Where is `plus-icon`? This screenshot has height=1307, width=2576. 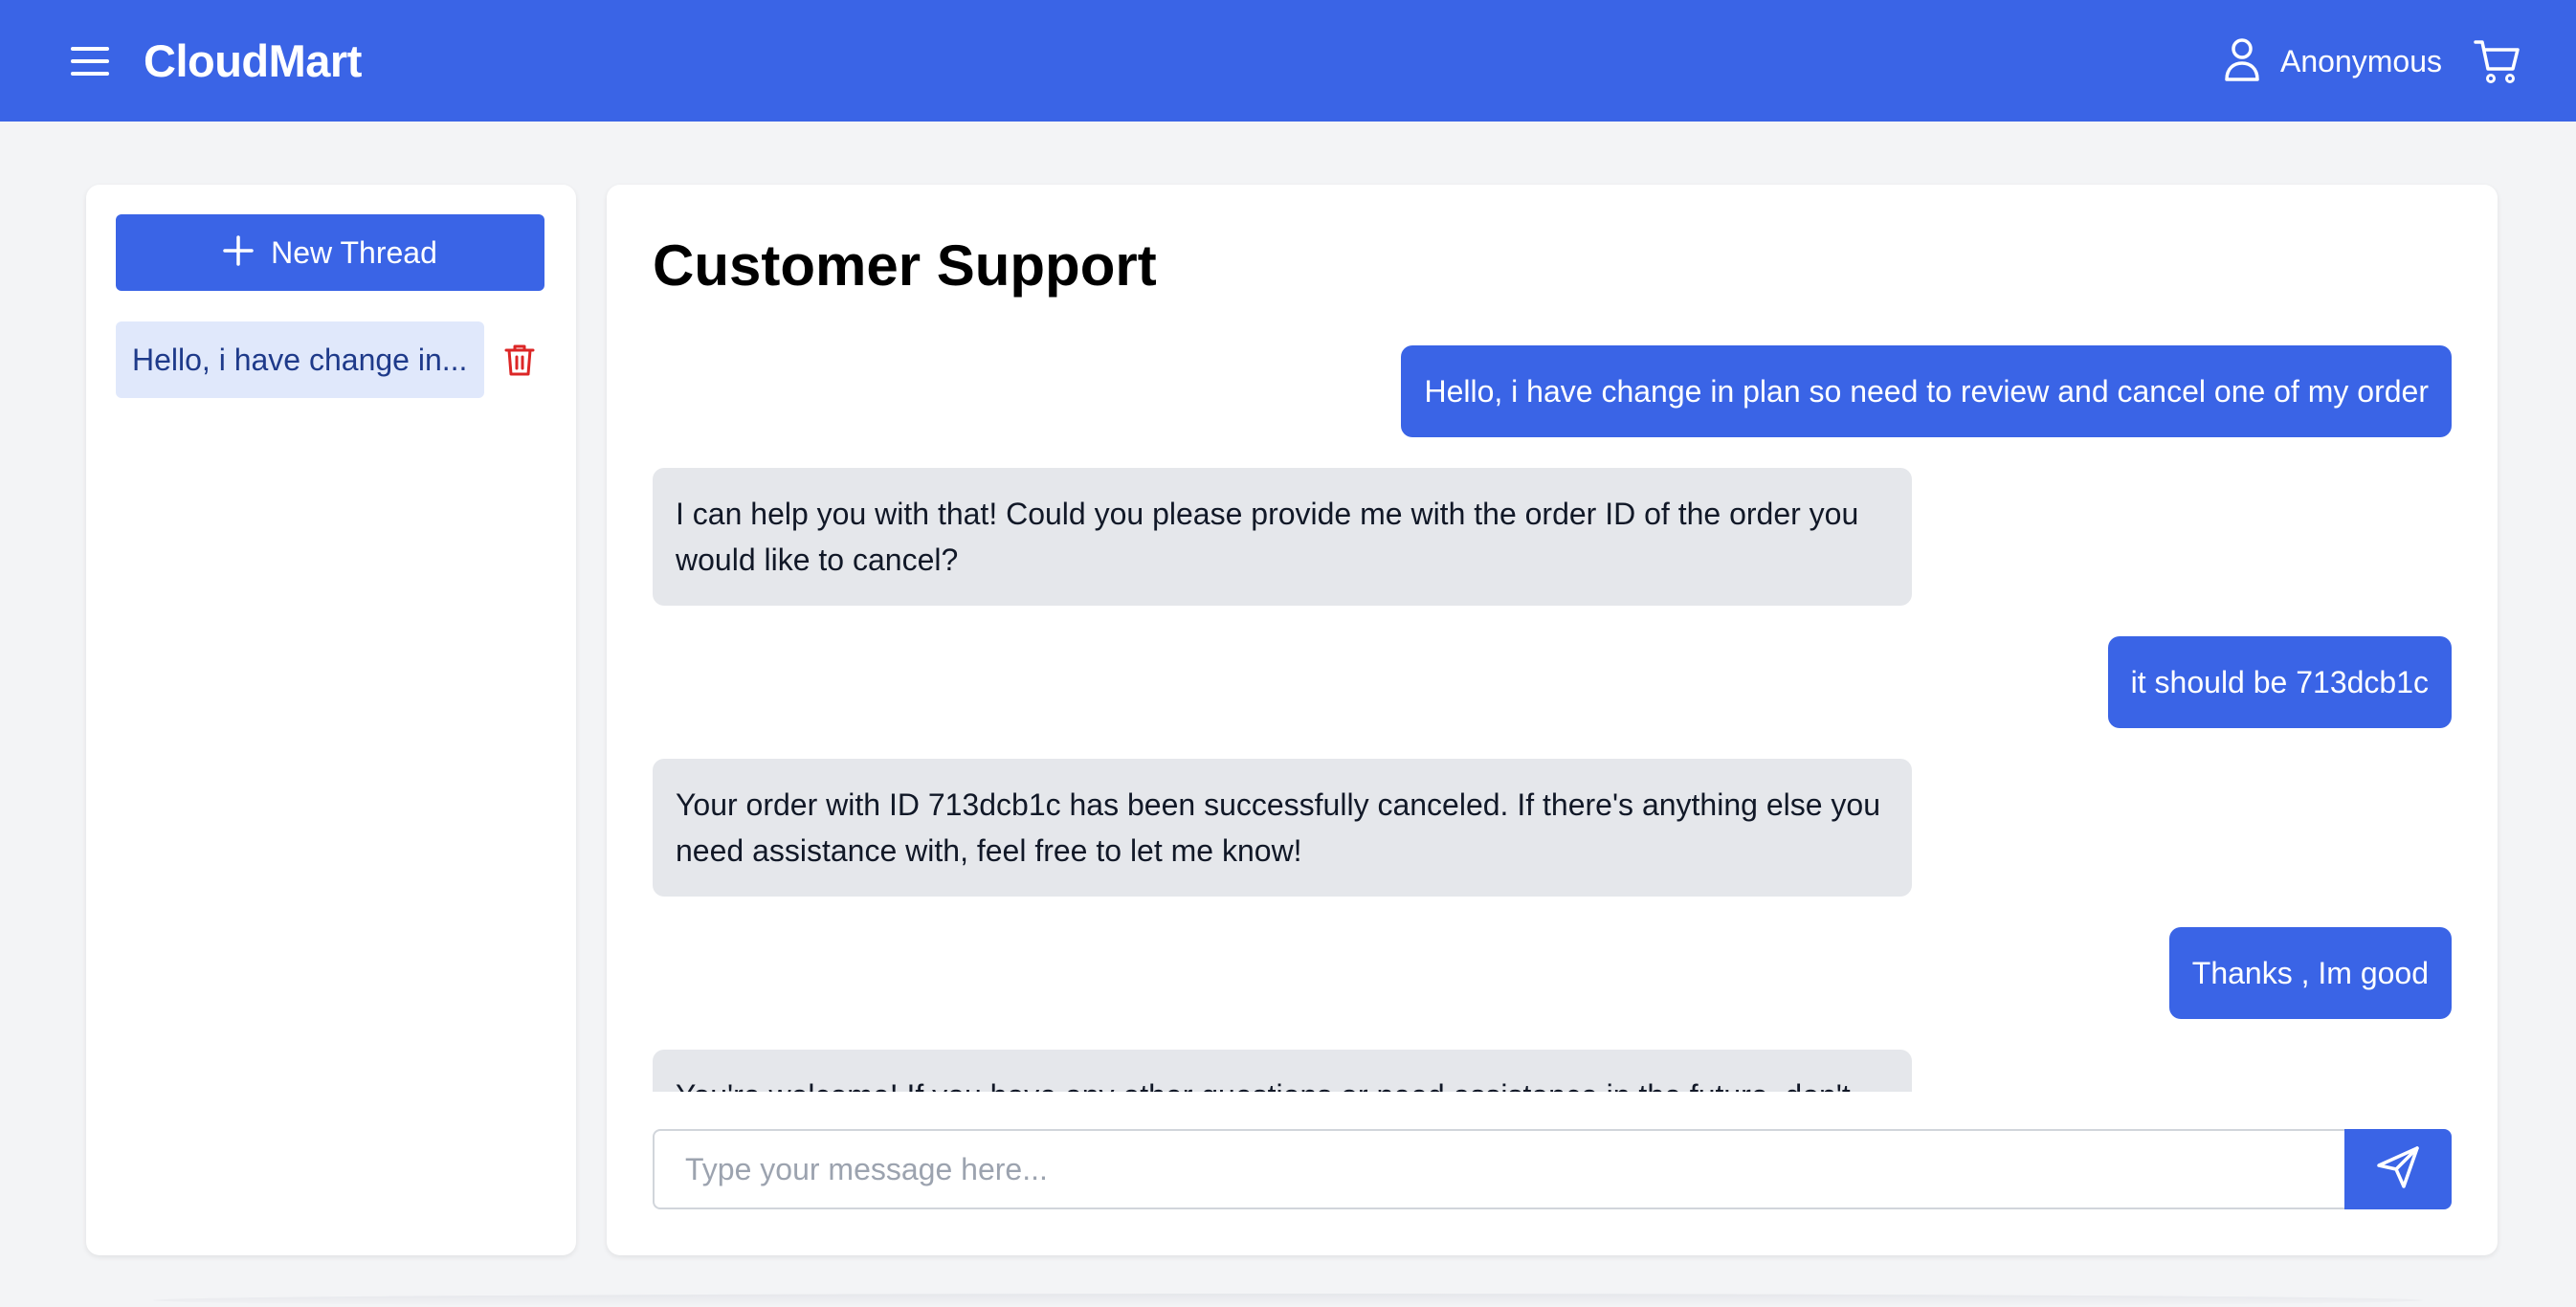
plus-icon is located at coordinates (238, 252).